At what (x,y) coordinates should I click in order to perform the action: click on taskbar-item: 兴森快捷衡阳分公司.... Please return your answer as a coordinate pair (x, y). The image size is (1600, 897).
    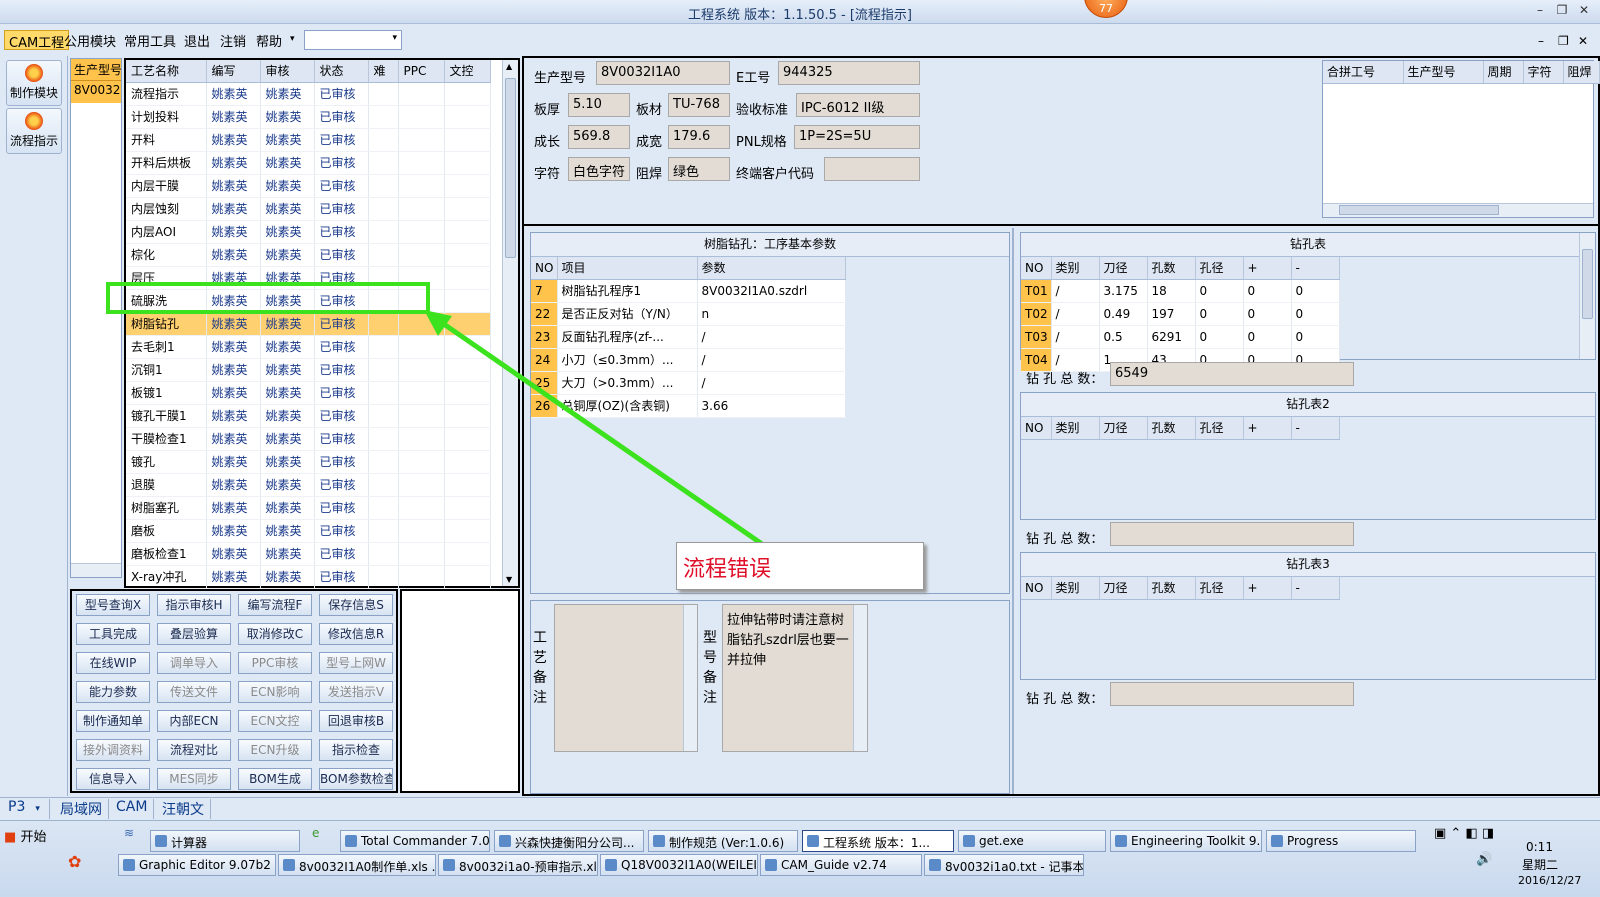
    Looking at the image, I should click on (569, 841).